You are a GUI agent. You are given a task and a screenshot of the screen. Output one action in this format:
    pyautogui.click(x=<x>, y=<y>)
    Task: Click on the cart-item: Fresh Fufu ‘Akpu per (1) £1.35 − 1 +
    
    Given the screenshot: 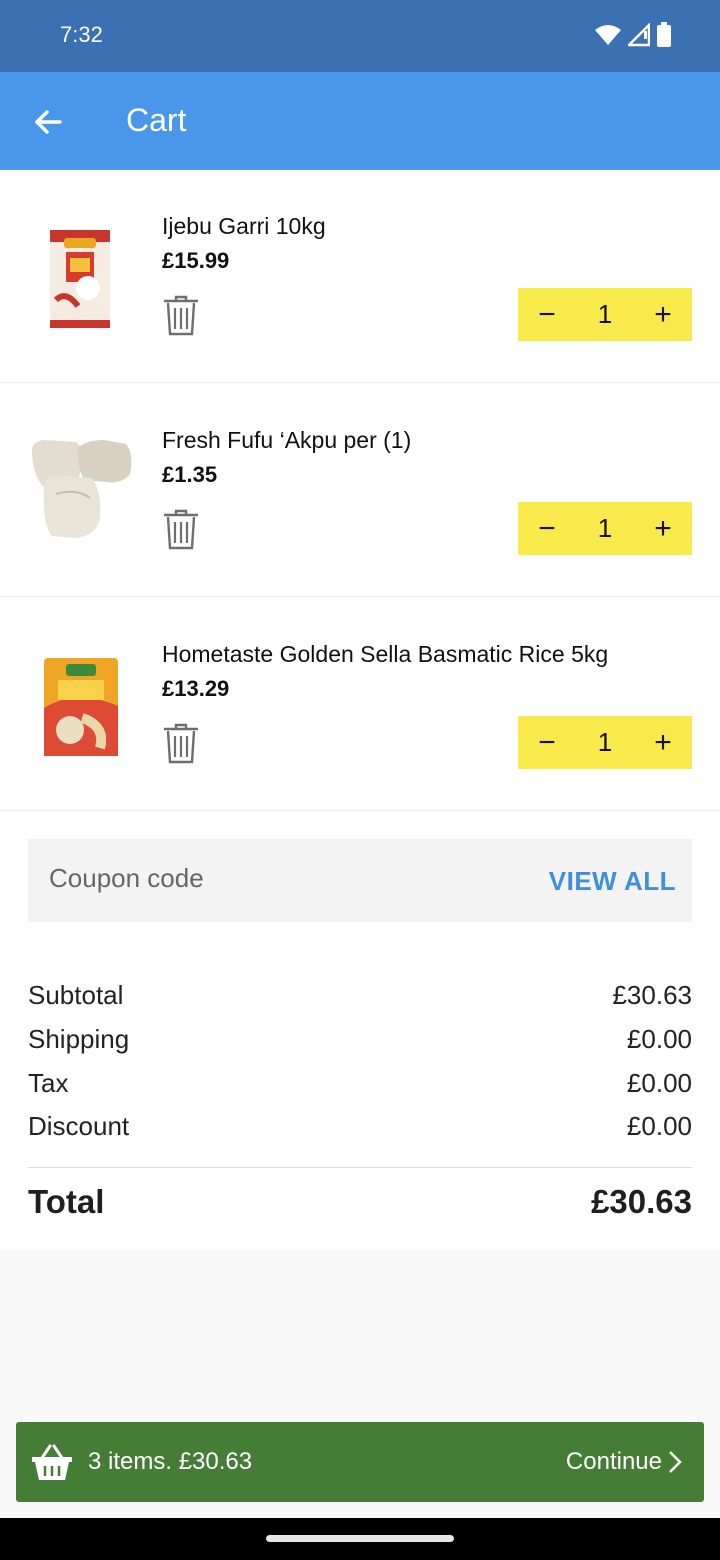 What is the action you would take?
    pyautogui.click(x=360, y=490)
    